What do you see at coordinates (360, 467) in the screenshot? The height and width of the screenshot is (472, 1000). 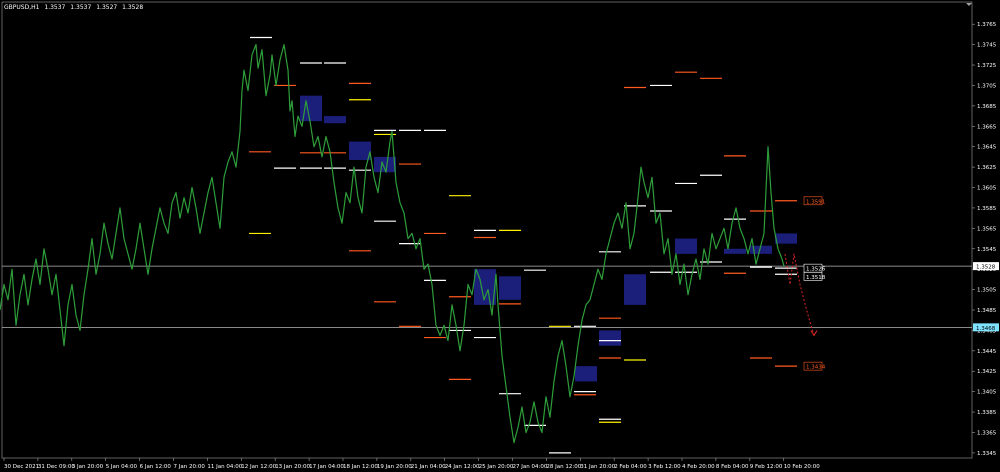 I see `x-axis-label: 18 Jan 12:00` at bounding box center [360, 467].